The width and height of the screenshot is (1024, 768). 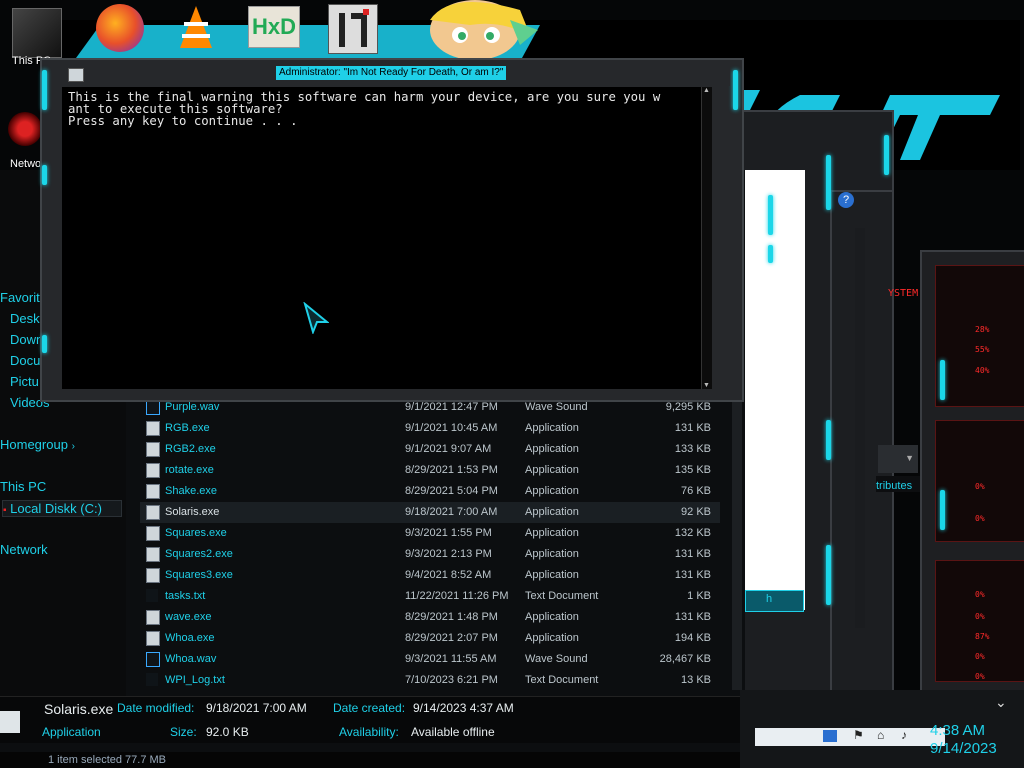 What do you see at coordinates (24, 549) in the screenshot?
I see `nav-network: Network` at bounding box center [24, 549].